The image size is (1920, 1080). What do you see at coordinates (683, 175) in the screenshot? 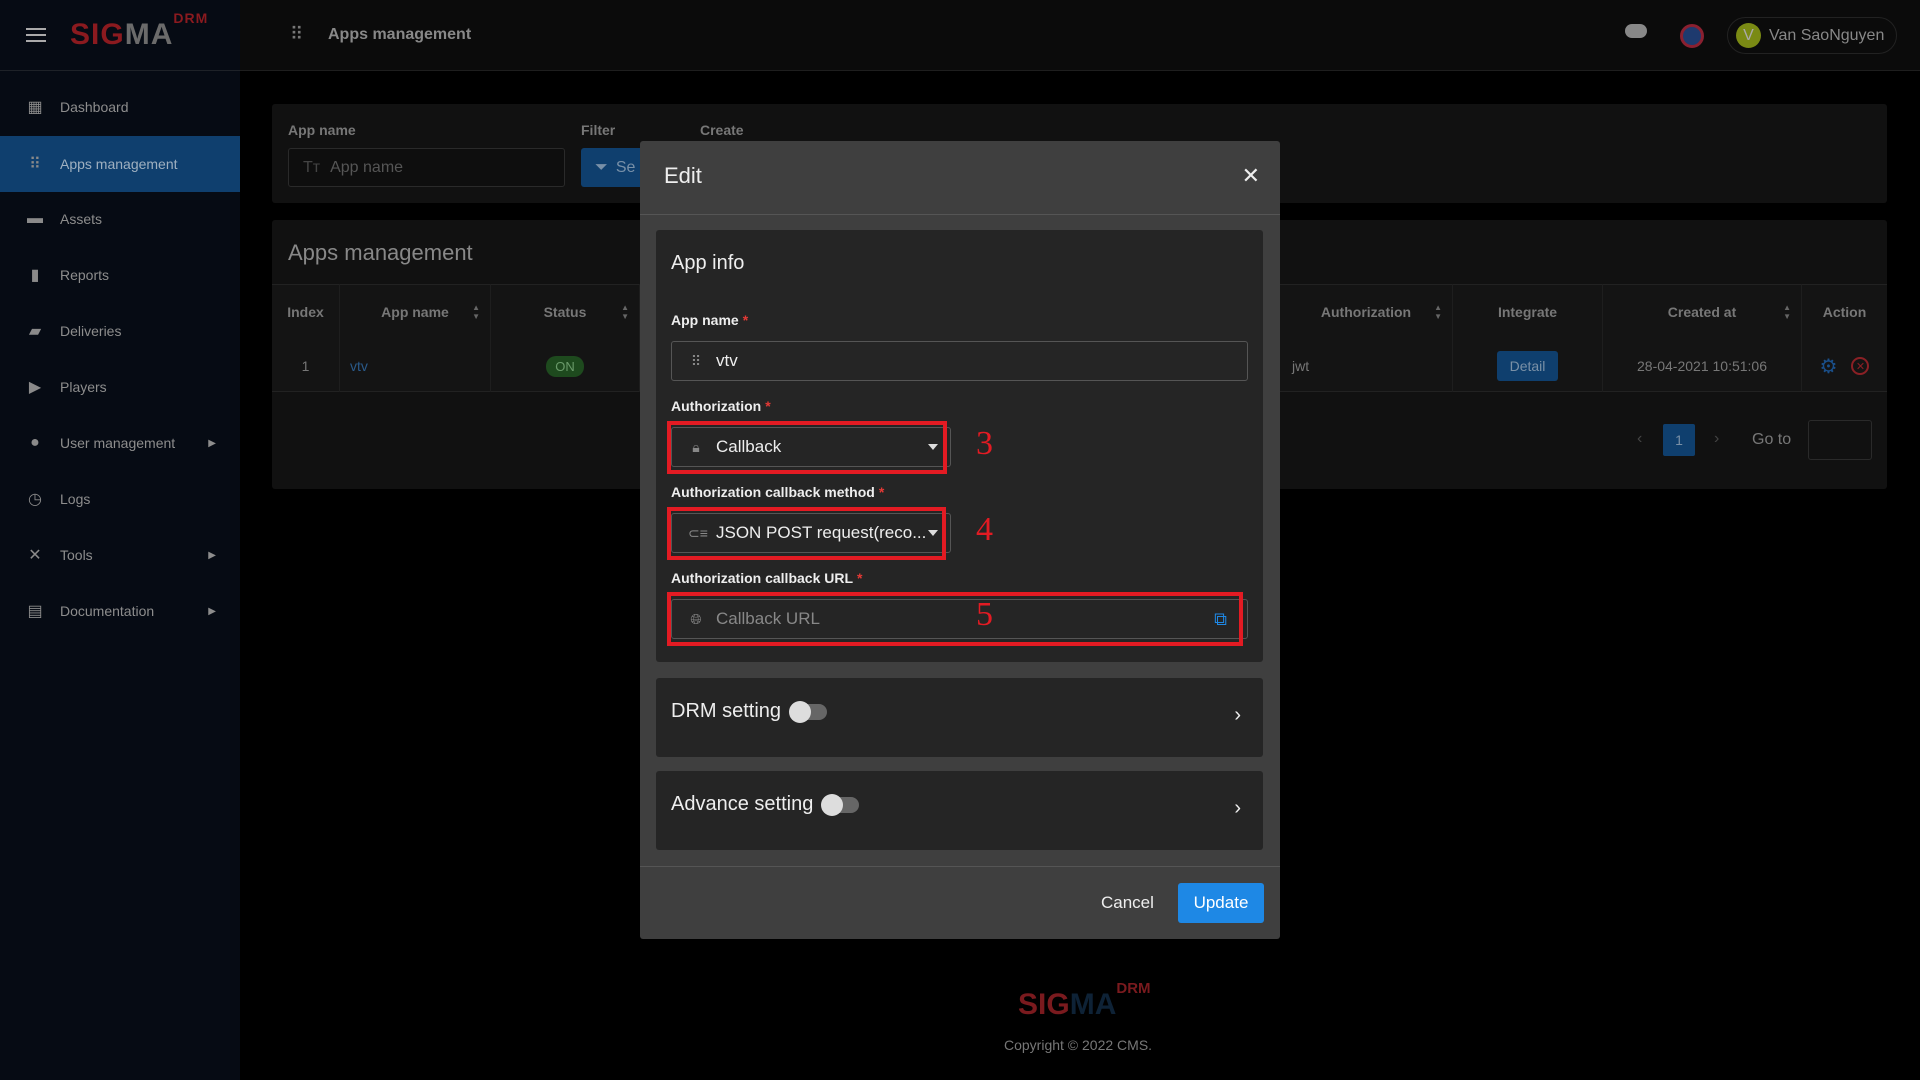
I see `modal-title: Edit` at bounding box center [683, 175].